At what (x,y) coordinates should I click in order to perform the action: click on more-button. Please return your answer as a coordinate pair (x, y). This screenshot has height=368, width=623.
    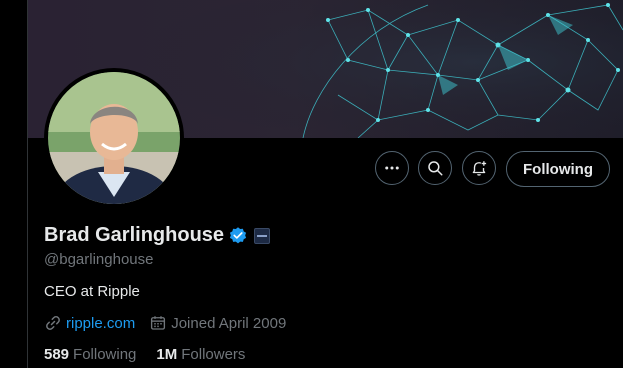
    Looking at the image, I should click on (392, 168).